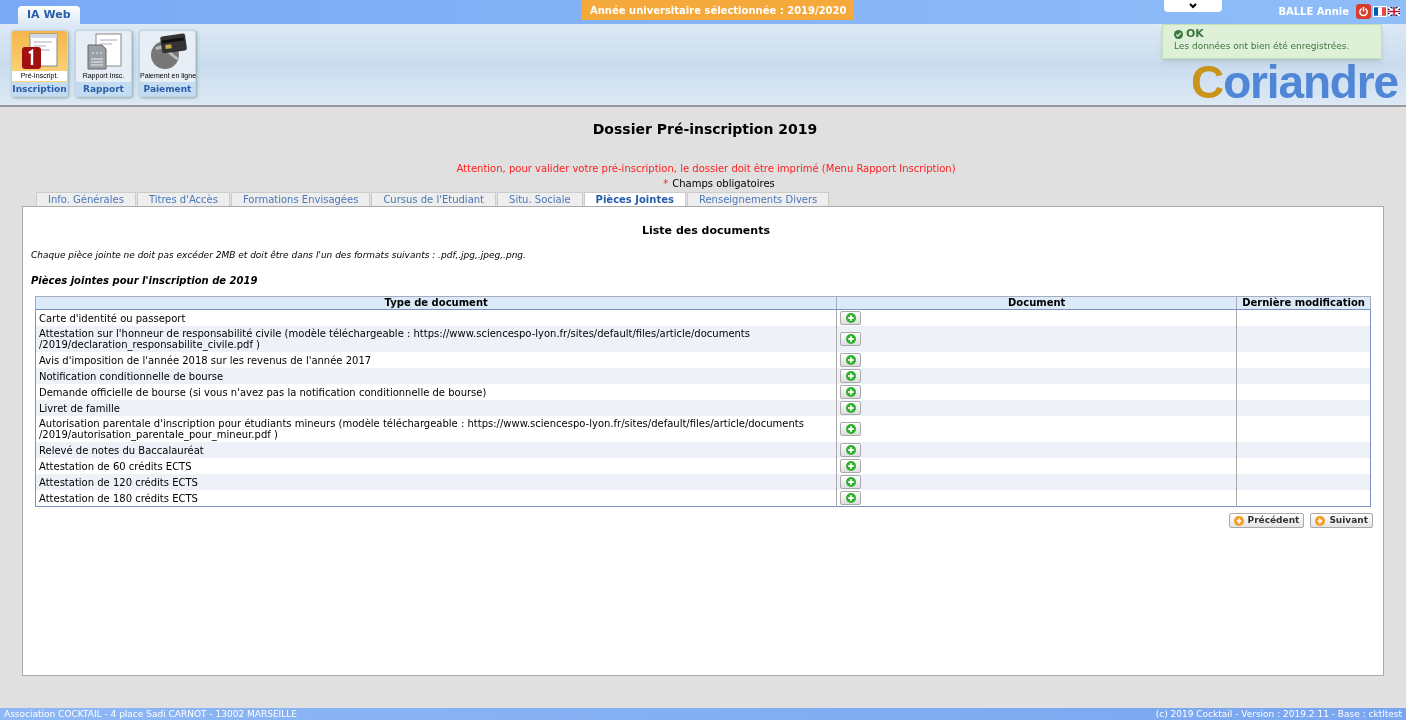  Describe the element at coordinates (1178, 34) in the screenshot. I see `check-circle-icon` at that location.